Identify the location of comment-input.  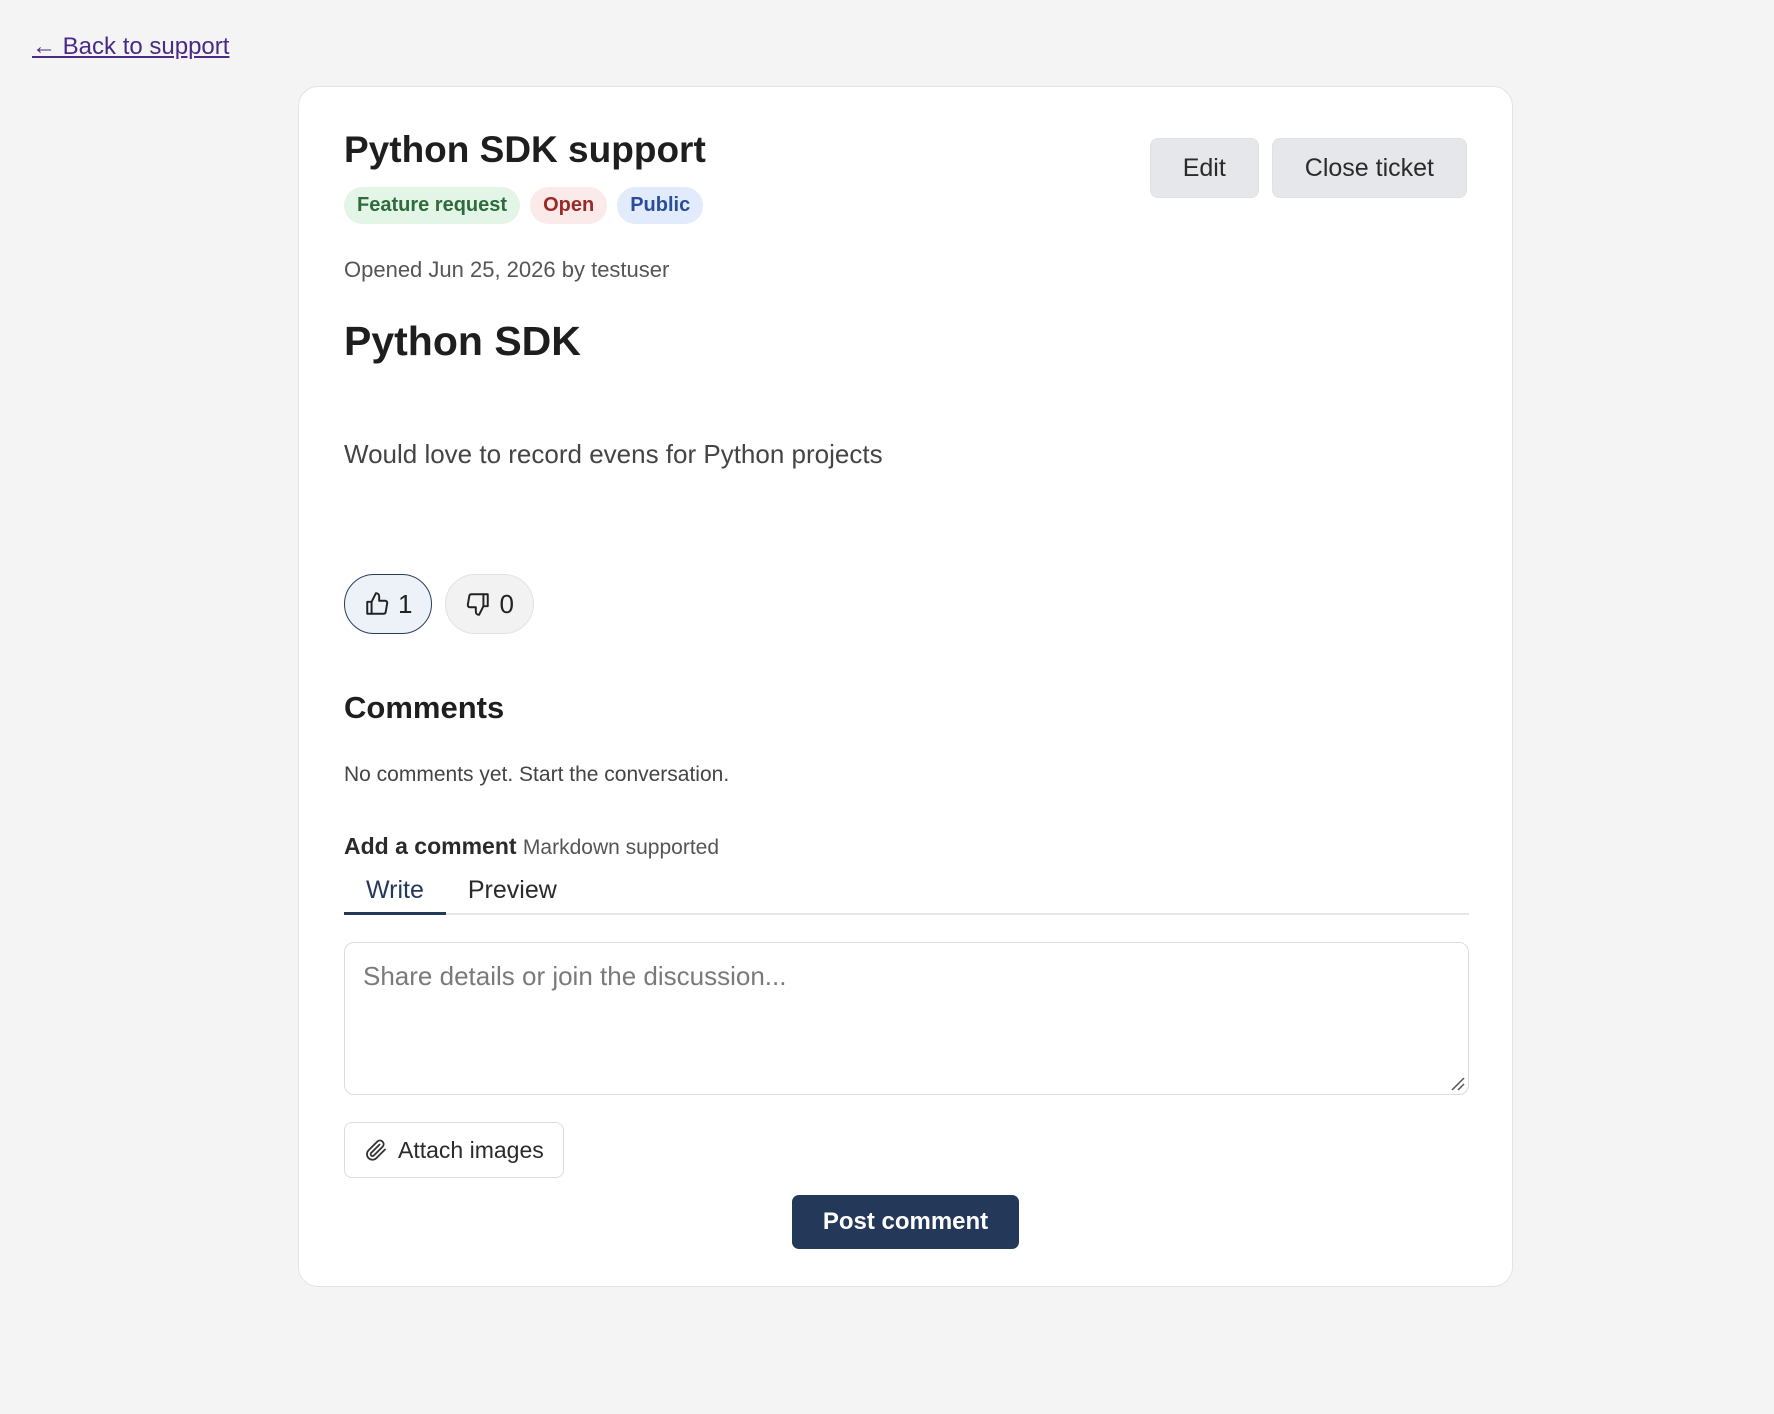
(906, 1018).